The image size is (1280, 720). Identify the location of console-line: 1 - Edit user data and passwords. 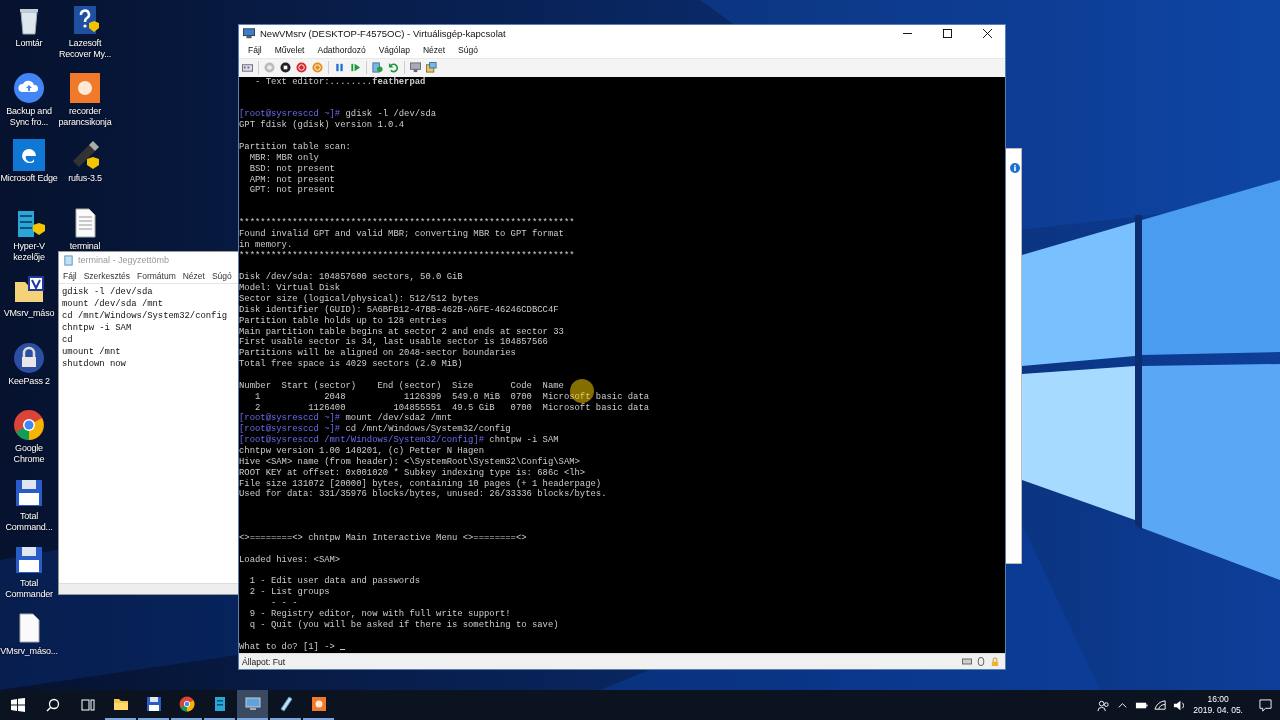
(335, 581).